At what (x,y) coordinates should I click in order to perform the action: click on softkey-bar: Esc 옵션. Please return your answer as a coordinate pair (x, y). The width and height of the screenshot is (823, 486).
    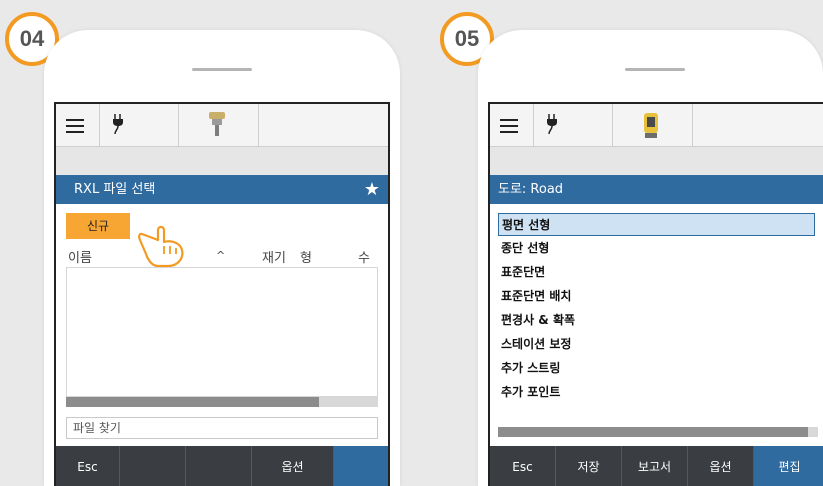
    Looking at the image, I should click on (222, 466).